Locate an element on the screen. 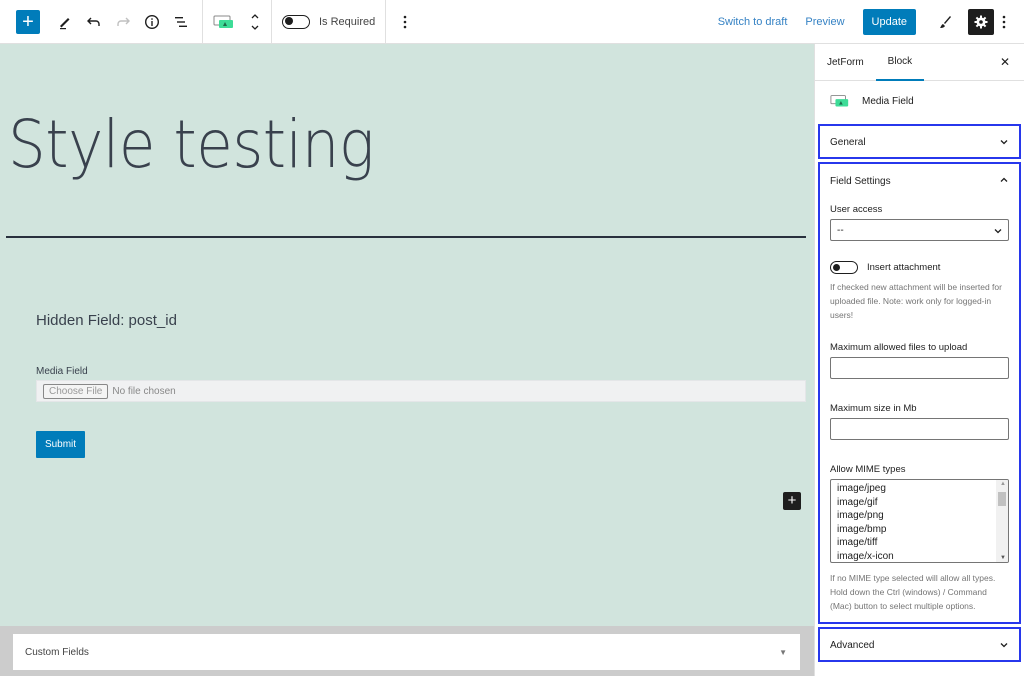  list-view-button is located at coordinates (181, 22).